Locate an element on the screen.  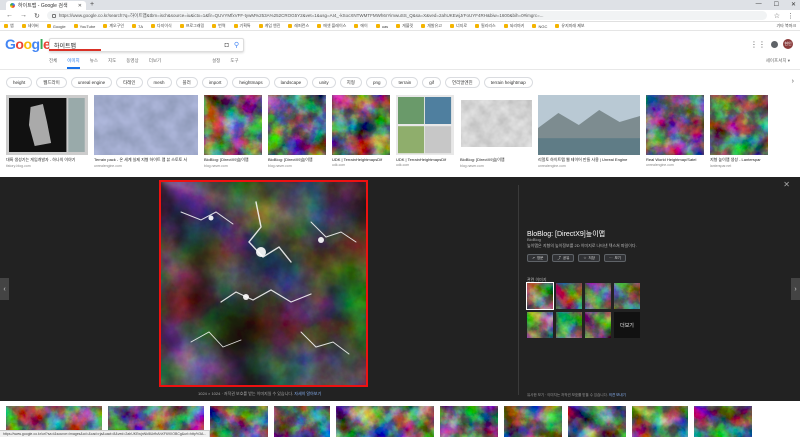
tab-2: 뉴스 is located at coordinates (94, 63).